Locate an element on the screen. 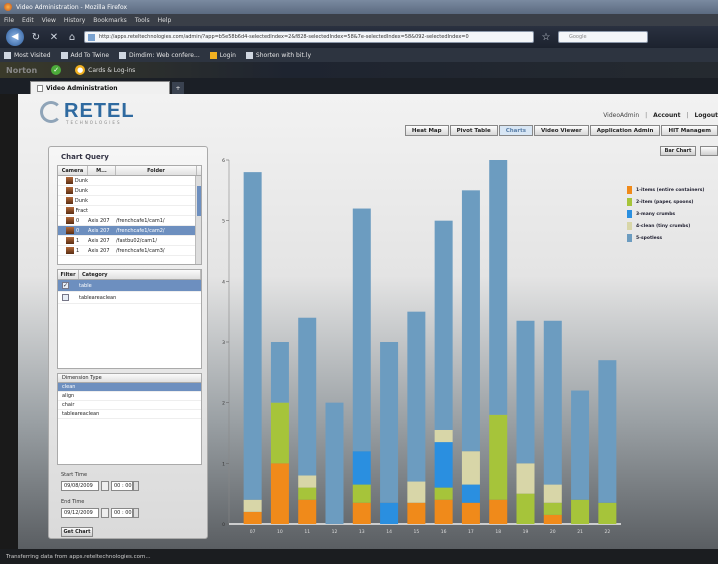  end-time-input: 00 is located at coordinates (122, 513).